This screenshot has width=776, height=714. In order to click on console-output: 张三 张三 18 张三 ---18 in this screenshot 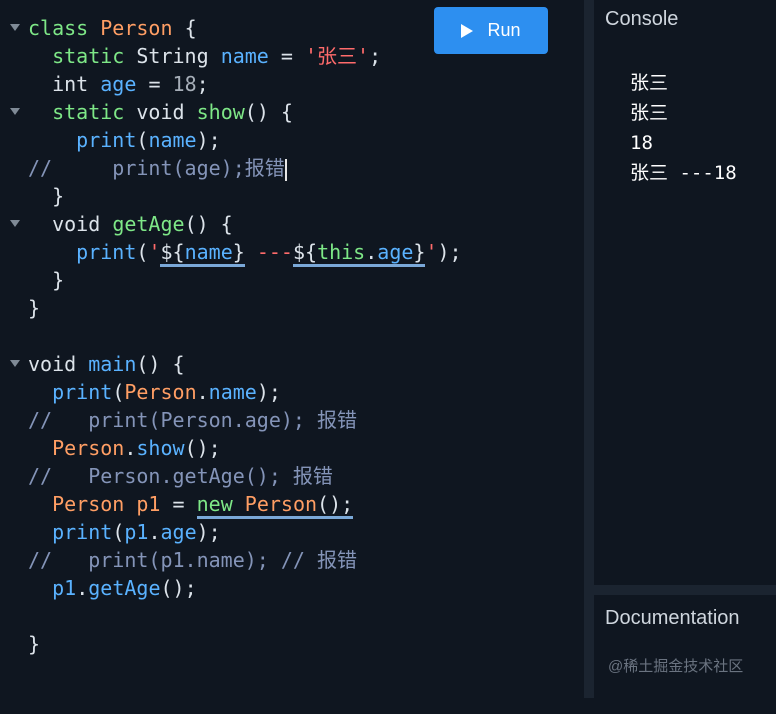, I will do `click(683, 128)`.